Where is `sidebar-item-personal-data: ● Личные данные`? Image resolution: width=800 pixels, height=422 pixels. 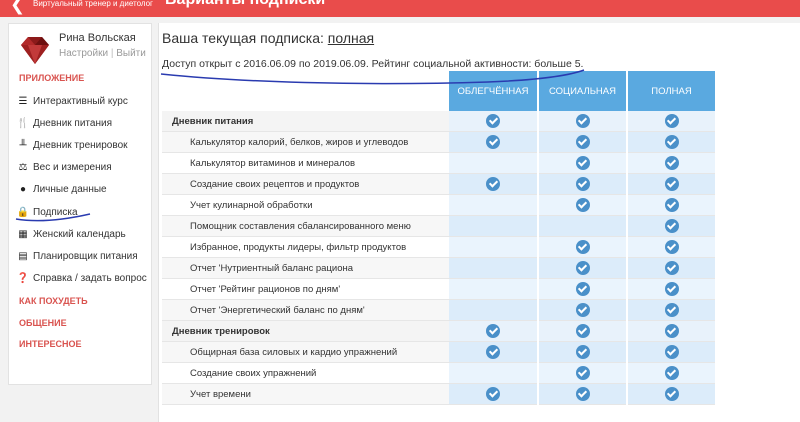
sidebar-item-personal-data: ● Личные данные is located at coordinates (82, 189).